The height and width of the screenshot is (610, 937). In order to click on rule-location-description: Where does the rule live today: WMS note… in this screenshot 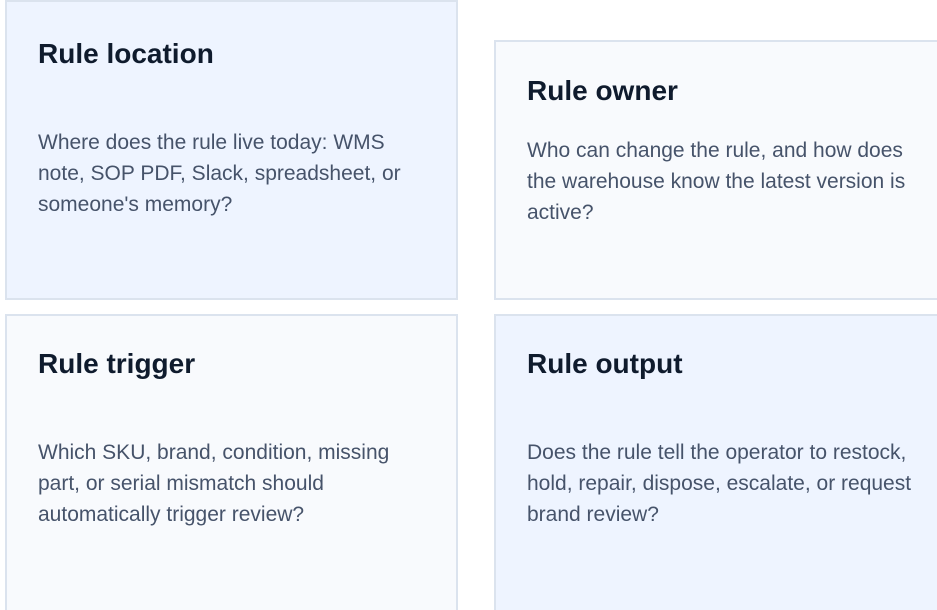, I will do `click(219, 173)`.